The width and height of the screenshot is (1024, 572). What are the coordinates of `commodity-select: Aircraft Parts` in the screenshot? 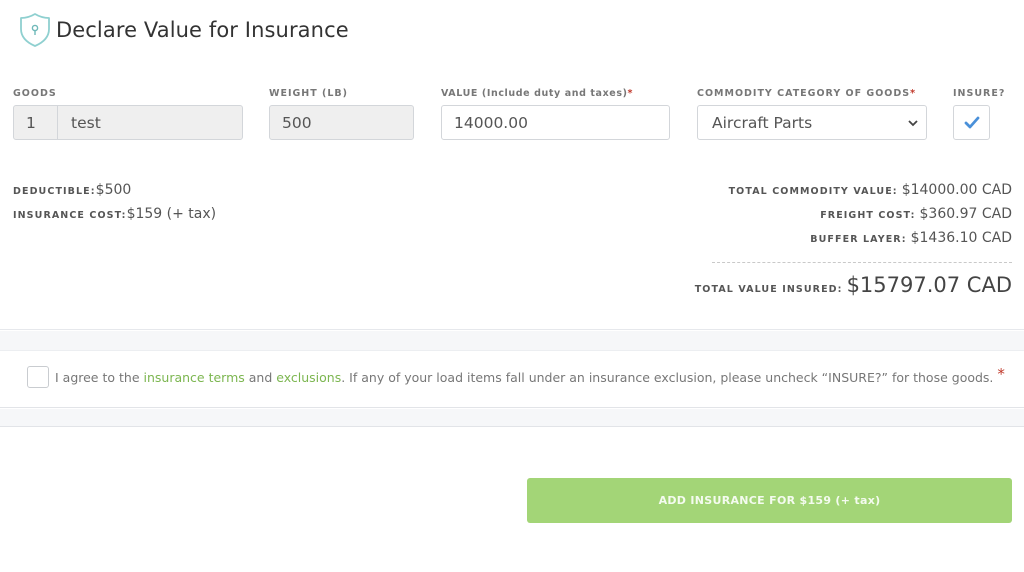 It's located at (812, 122).